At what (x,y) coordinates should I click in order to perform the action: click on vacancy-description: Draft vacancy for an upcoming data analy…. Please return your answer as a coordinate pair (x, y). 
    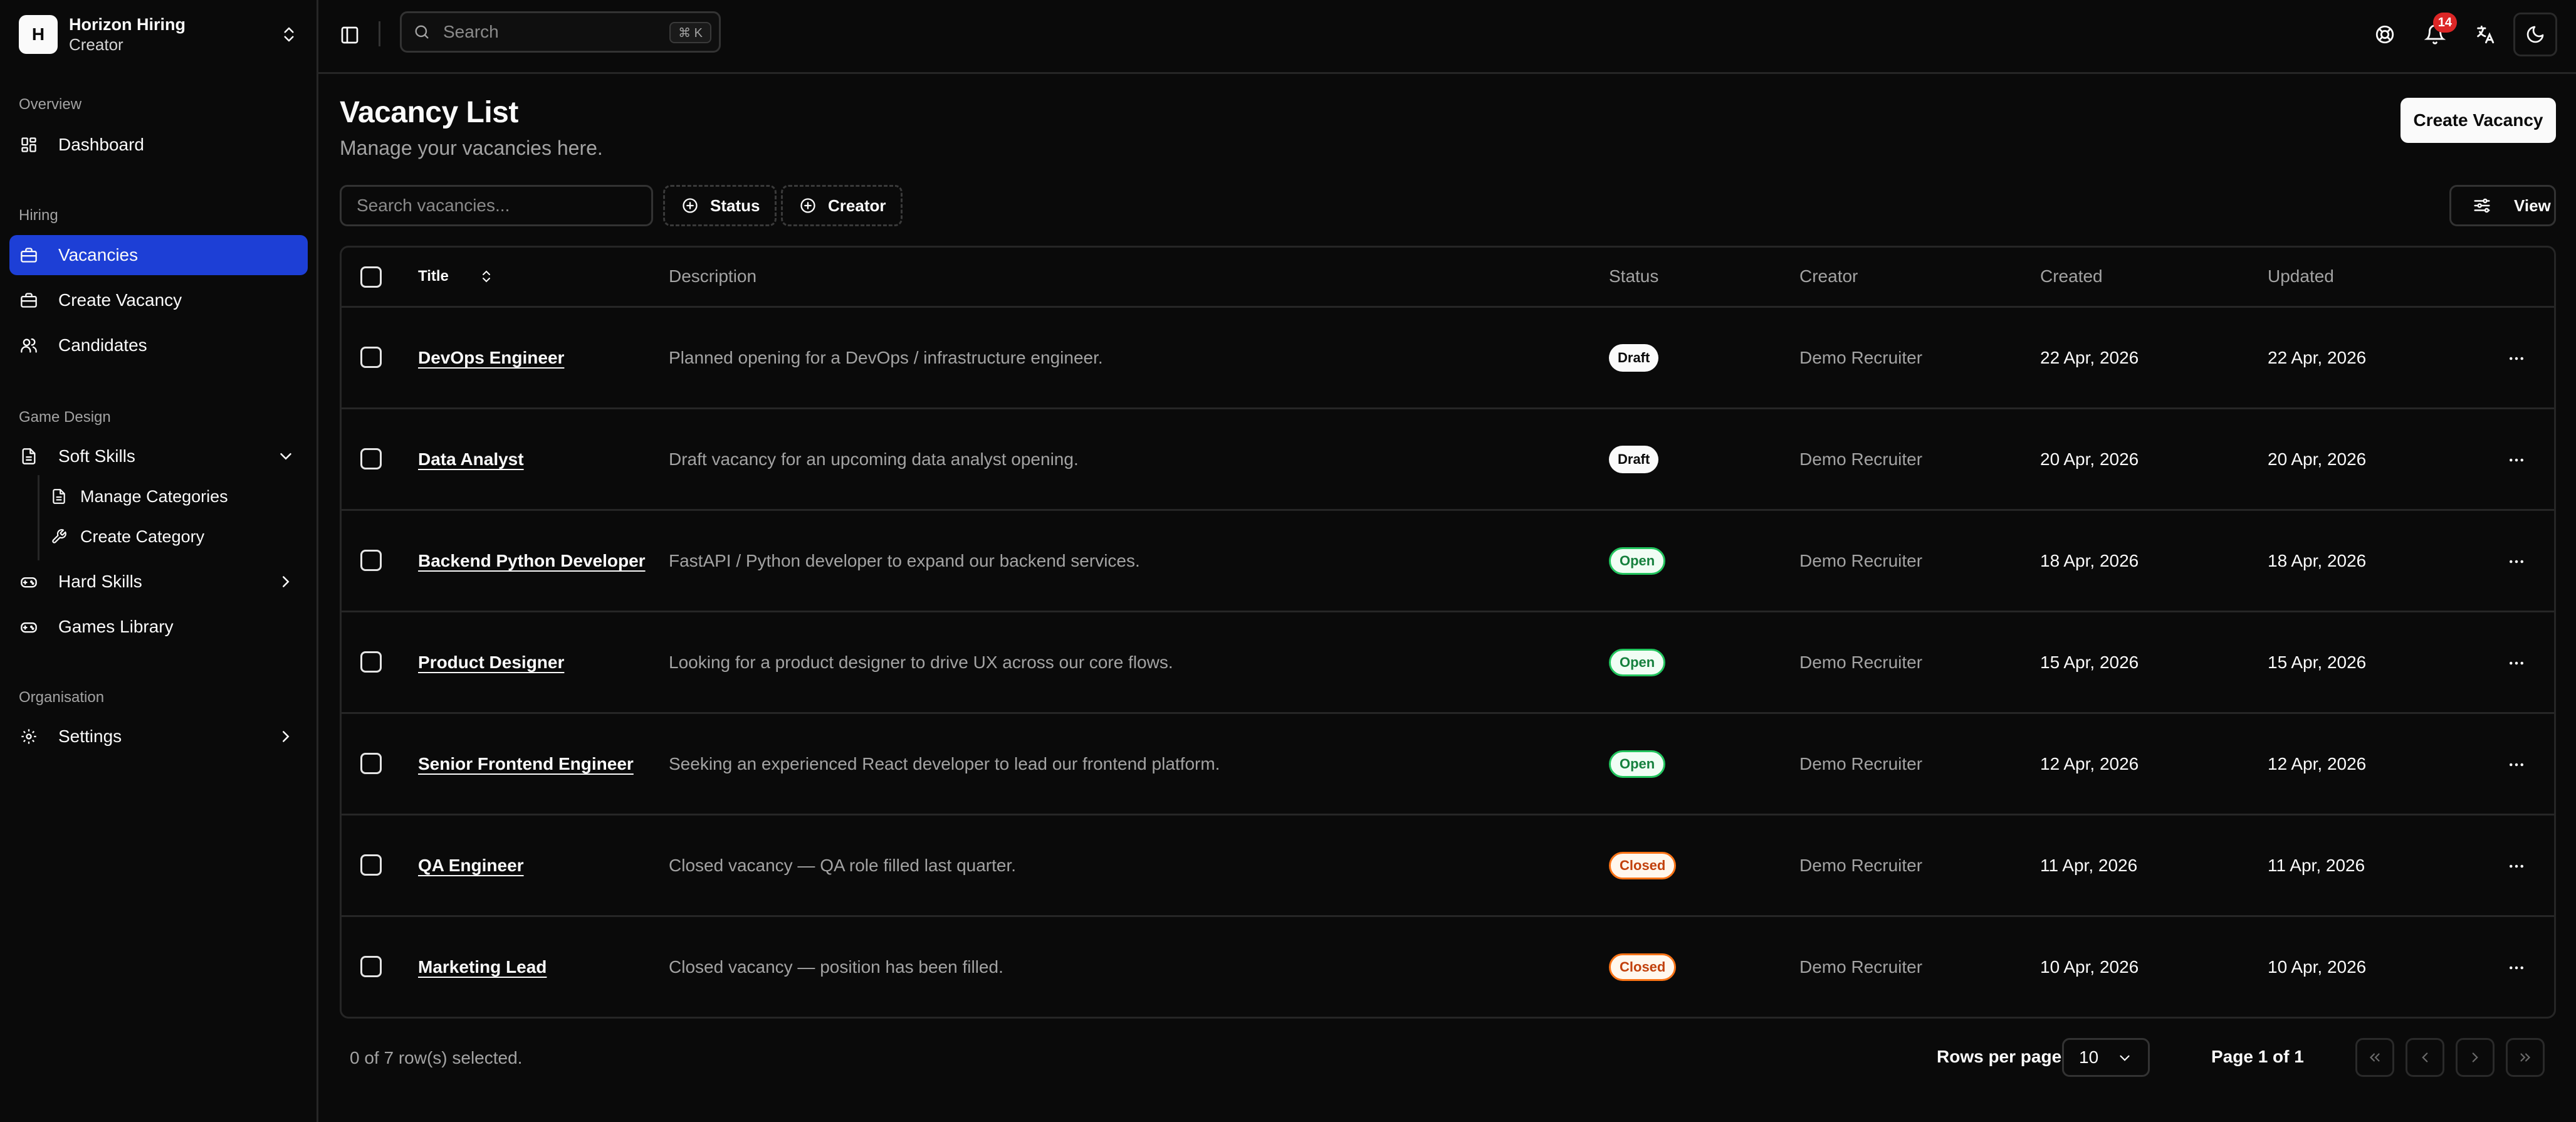
    Looking at the image, I should click on (874, 459).